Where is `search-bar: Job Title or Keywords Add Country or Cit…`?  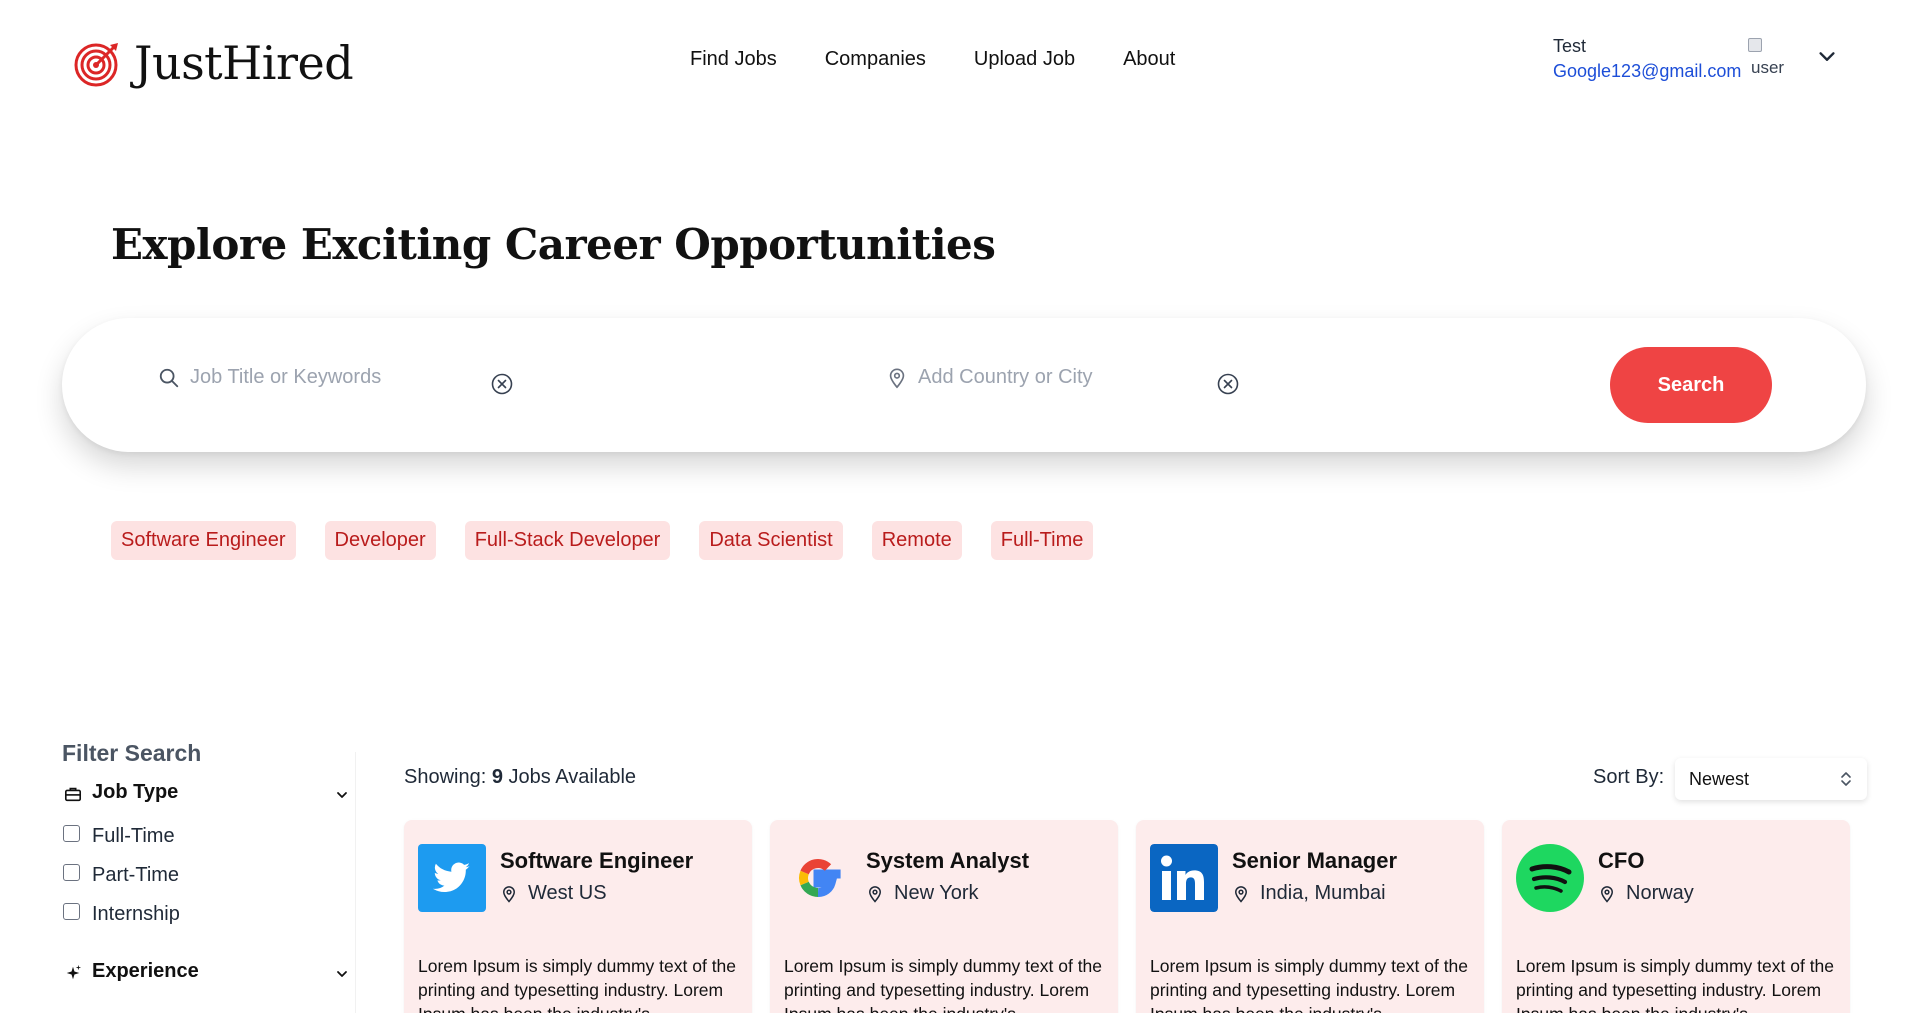
search-bar: Job Title or Keywords Add Country or Cit… is located at coordinates (964, 385).